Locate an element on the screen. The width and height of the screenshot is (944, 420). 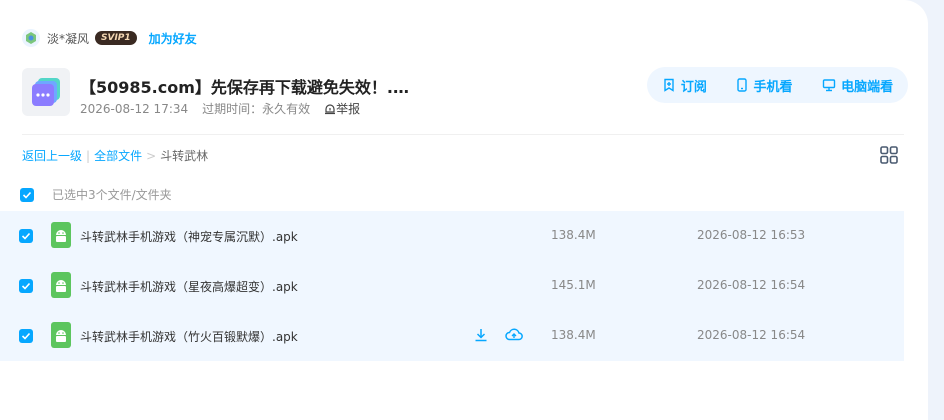
report-label: 举报 is located at coordinates (348, 109).